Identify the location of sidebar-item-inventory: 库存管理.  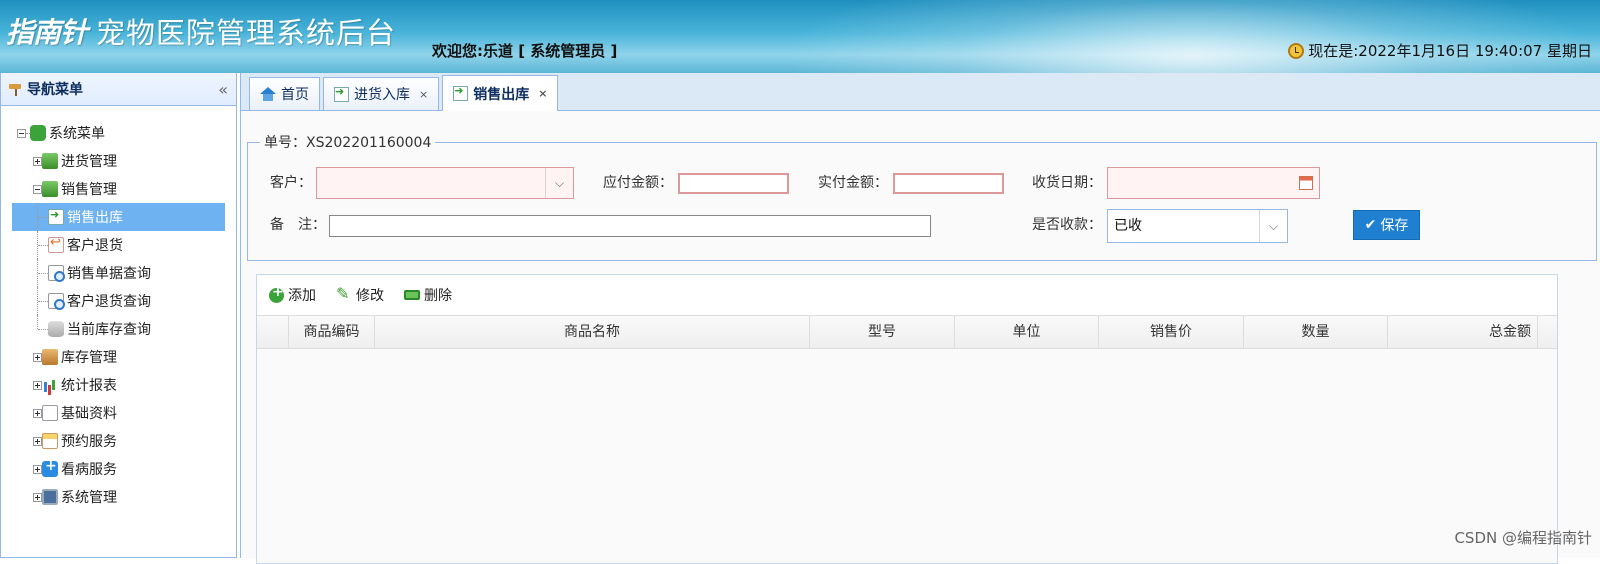
(118, 357).